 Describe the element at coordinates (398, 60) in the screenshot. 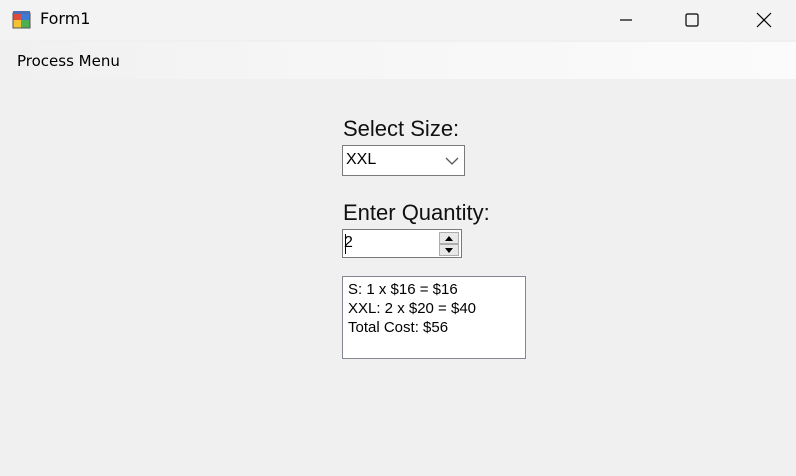

I see `menu-bar: Process Menu` at that location.